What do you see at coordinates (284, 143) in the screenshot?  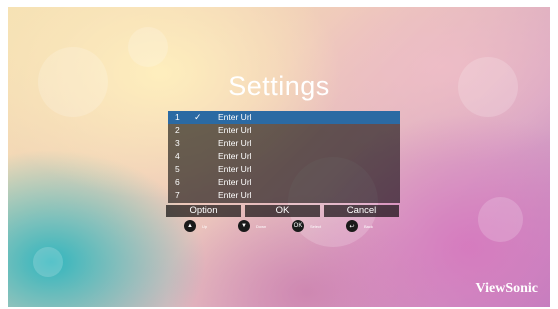 I see `url-list-item: 3 Enter Url` at bounding box center [284, 143].